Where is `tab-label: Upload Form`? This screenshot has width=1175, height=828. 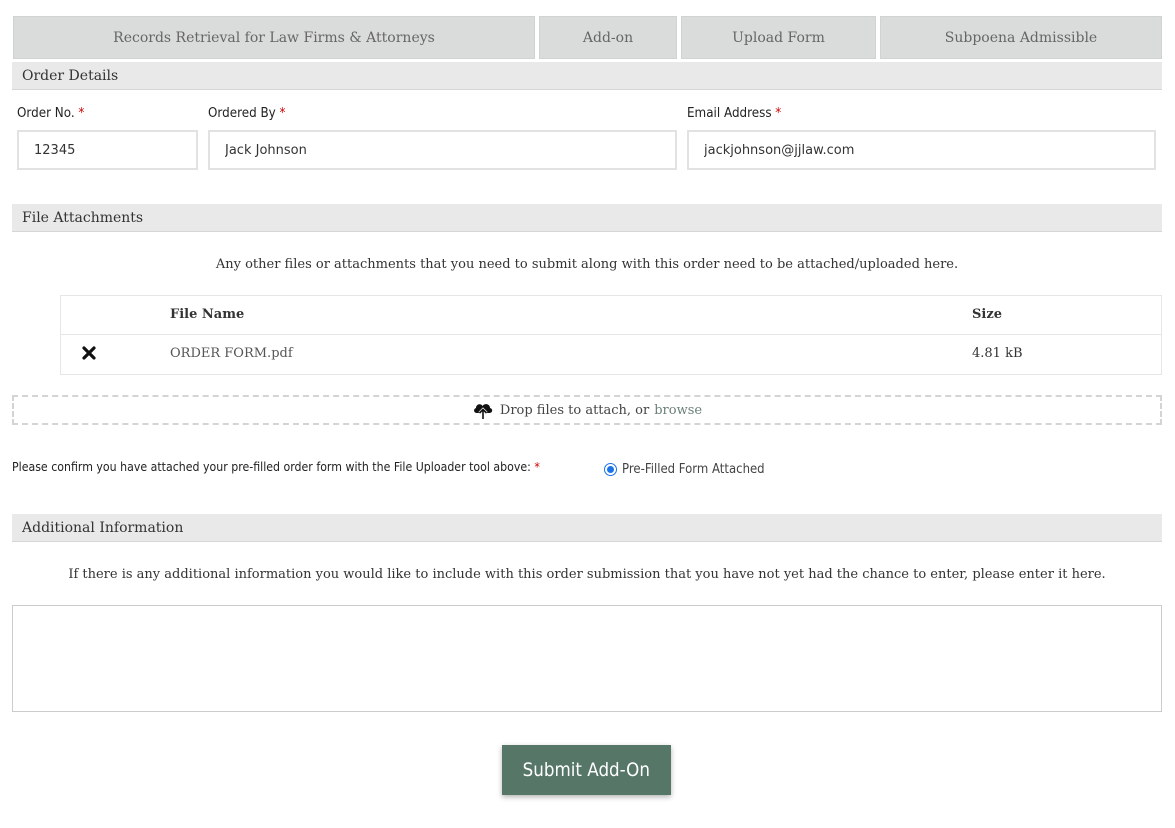 tab-label: Upload Form is located at coordinates (778, 37).